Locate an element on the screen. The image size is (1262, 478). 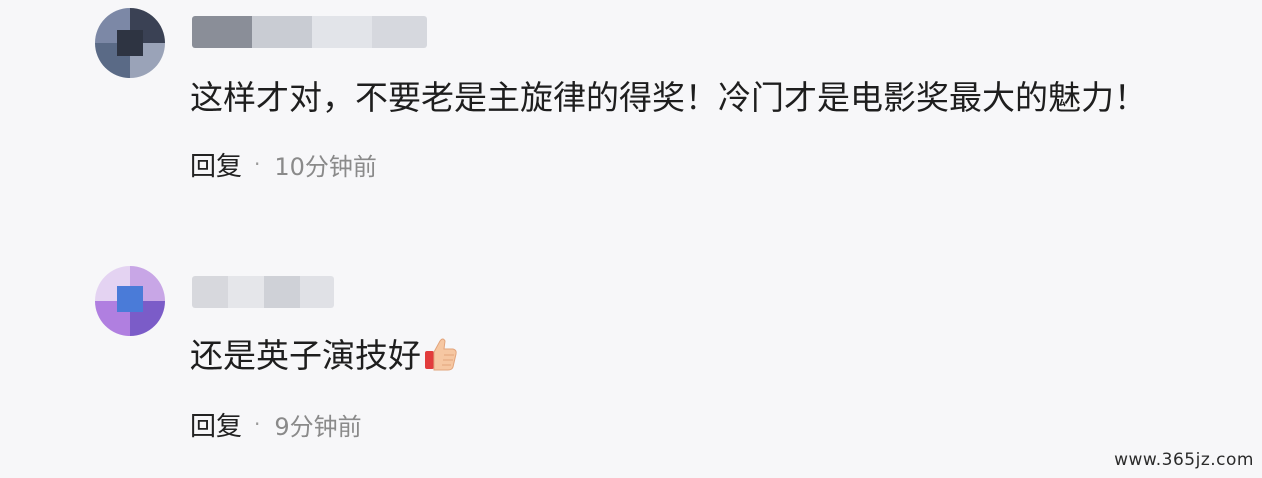
comment-time: 10分钟前 is located at coordinates (325, 166).